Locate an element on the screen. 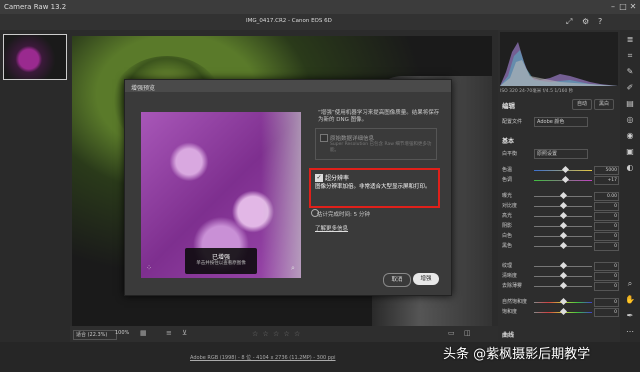  slider-value-input: +17 is located at coordinates (606, 180).